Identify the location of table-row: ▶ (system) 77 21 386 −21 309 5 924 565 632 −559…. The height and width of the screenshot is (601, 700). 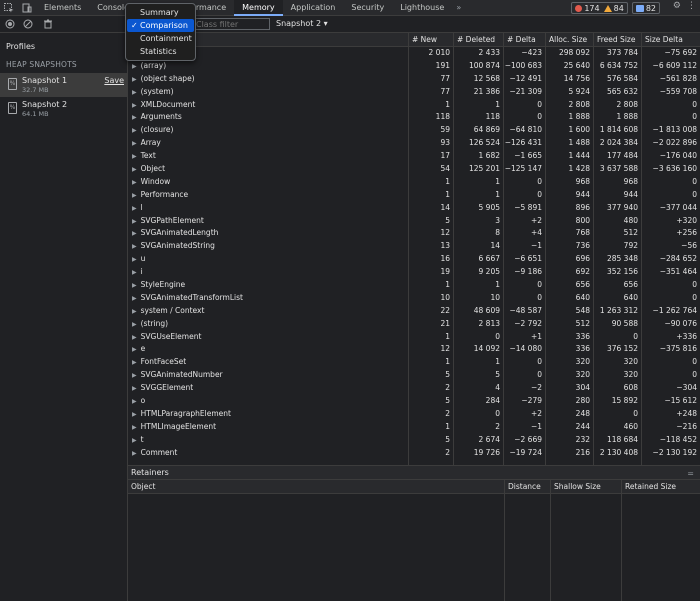
(414, 92).